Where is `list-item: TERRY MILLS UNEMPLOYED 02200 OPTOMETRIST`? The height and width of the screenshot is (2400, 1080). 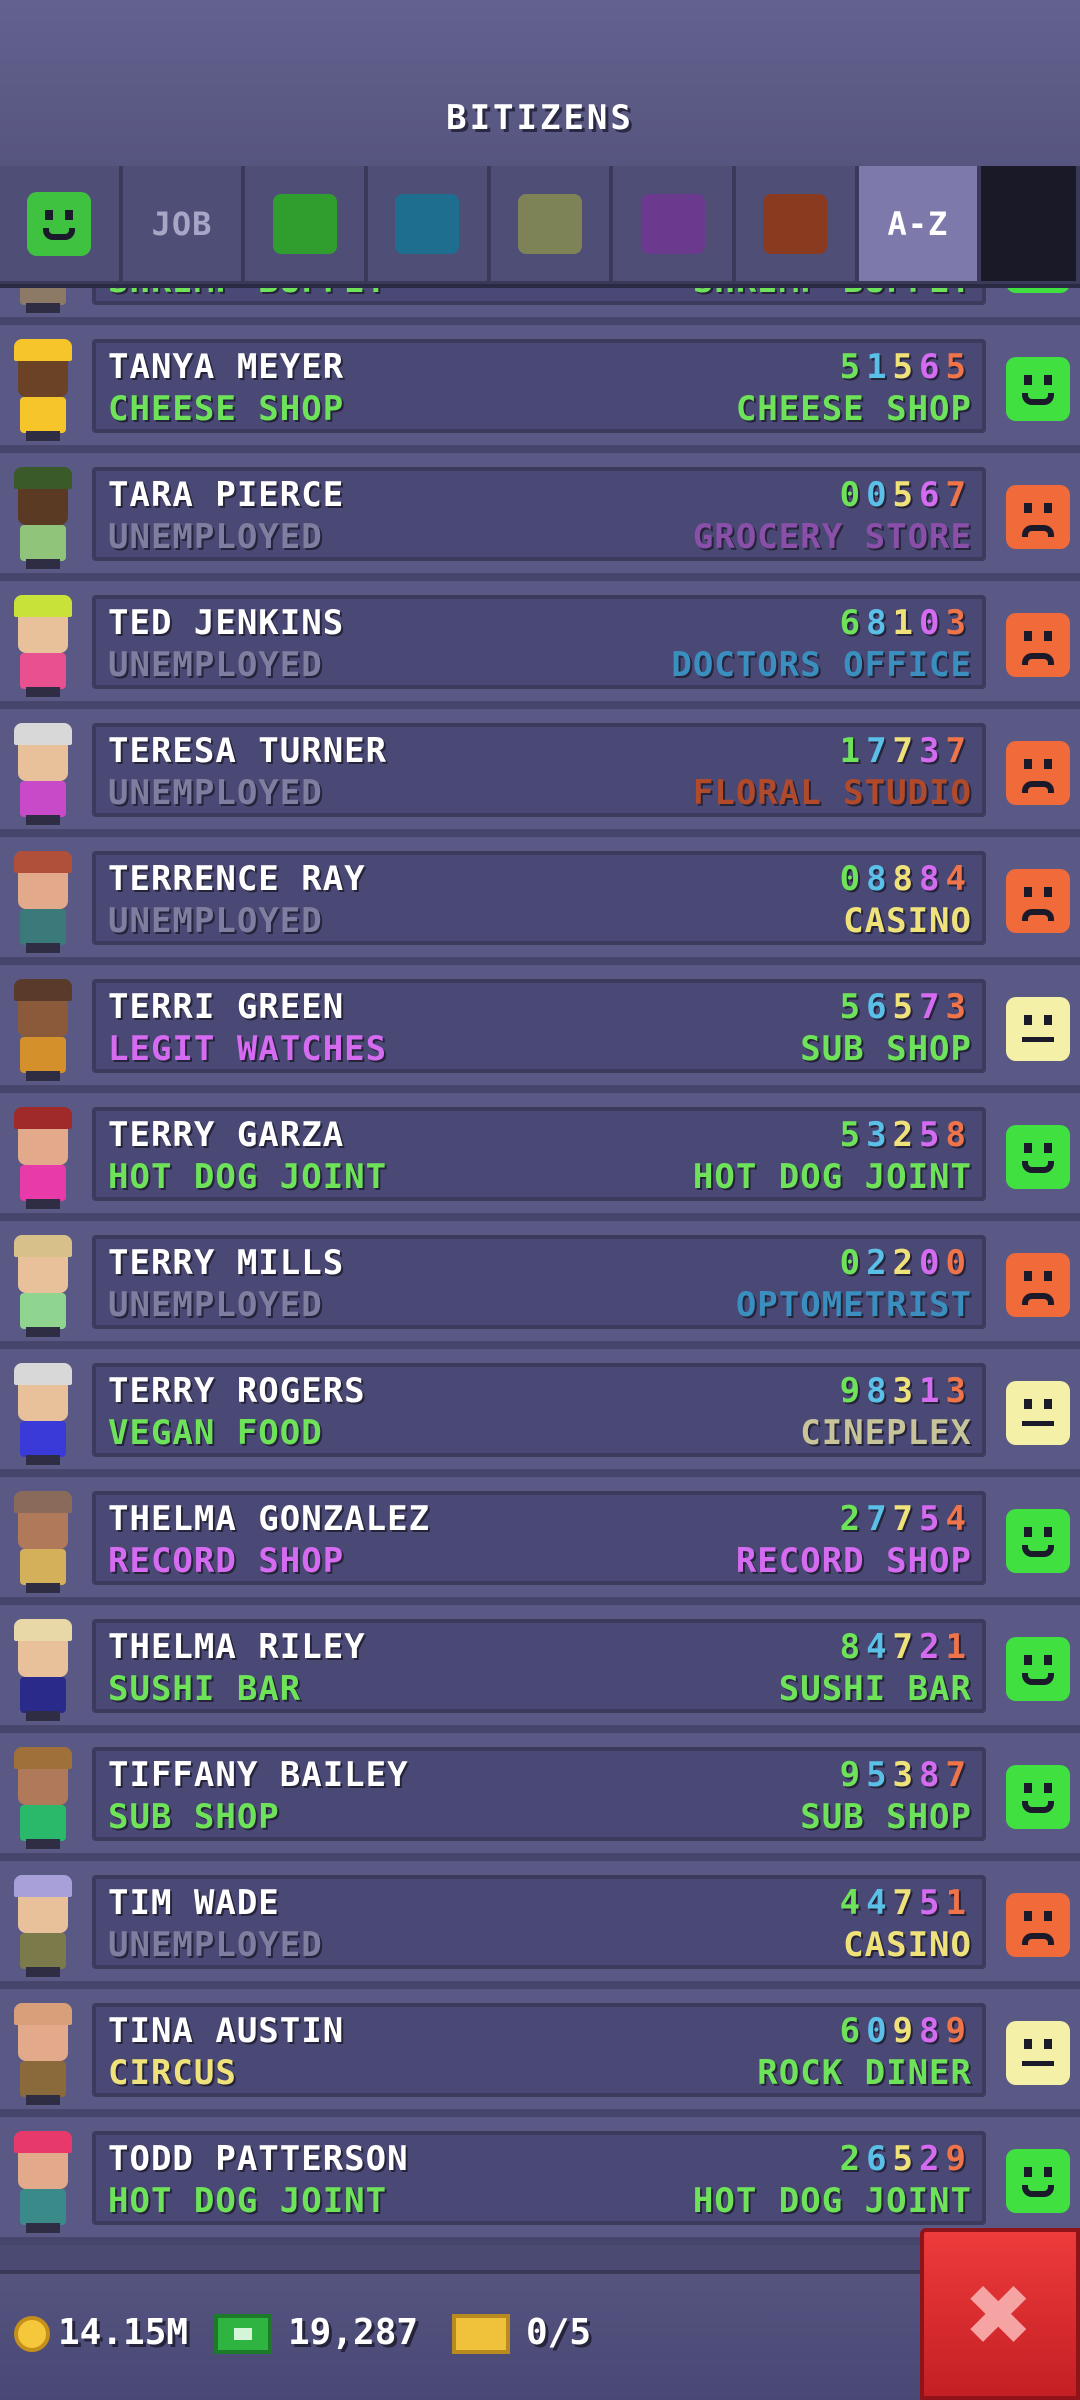
list-item: TERRY MILLS UNEMPLOYED 02200 OPTOMETRIST is located at coordinates (540, 1285).